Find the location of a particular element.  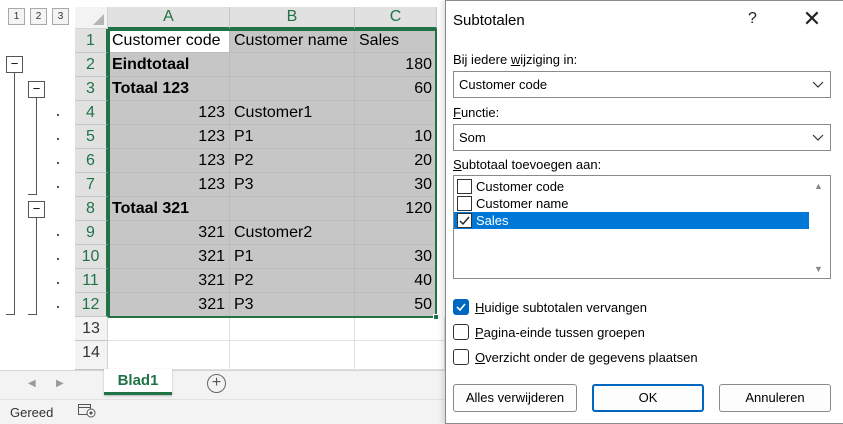

row-header: 3 is located at coordinates (91, 89).